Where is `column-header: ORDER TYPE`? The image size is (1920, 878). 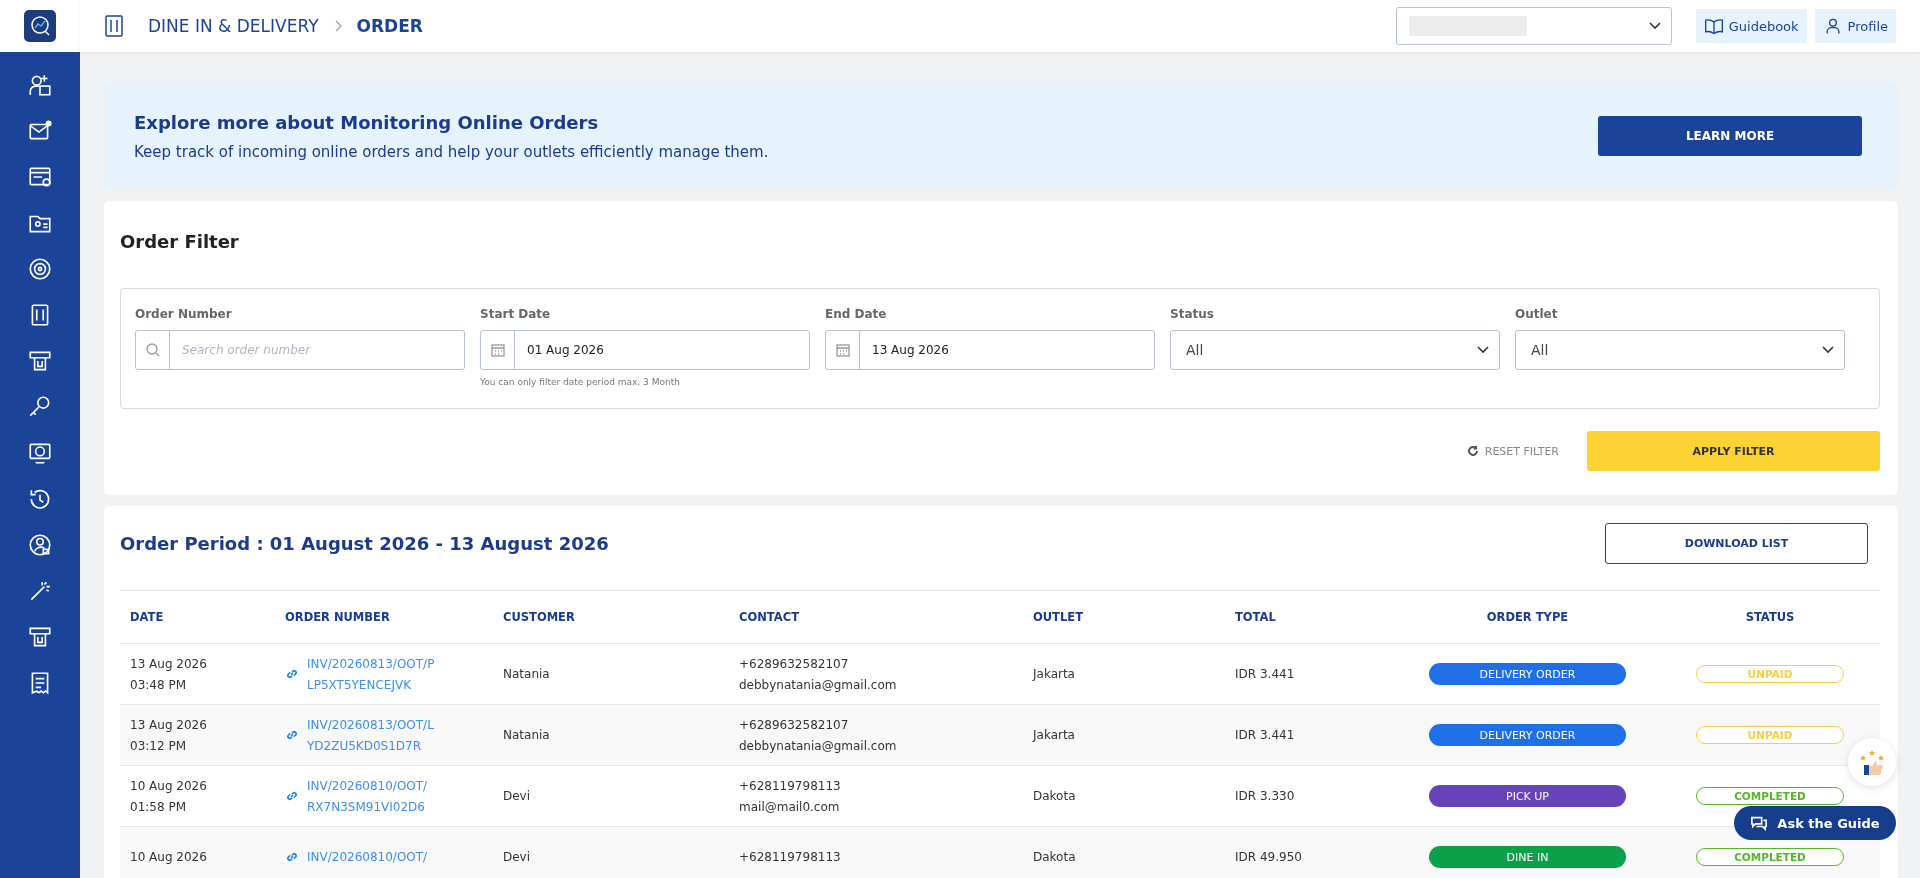
column-header: ORDER TYPE is located at coordinates (1527, 617).